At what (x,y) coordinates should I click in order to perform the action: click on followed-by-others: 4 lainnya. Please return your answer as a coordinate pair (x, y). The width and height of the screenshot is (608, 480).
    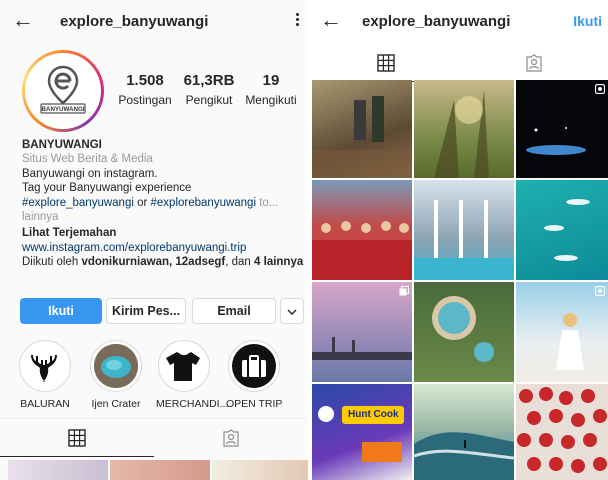
    Looking at the image, I should click on (279, 262).